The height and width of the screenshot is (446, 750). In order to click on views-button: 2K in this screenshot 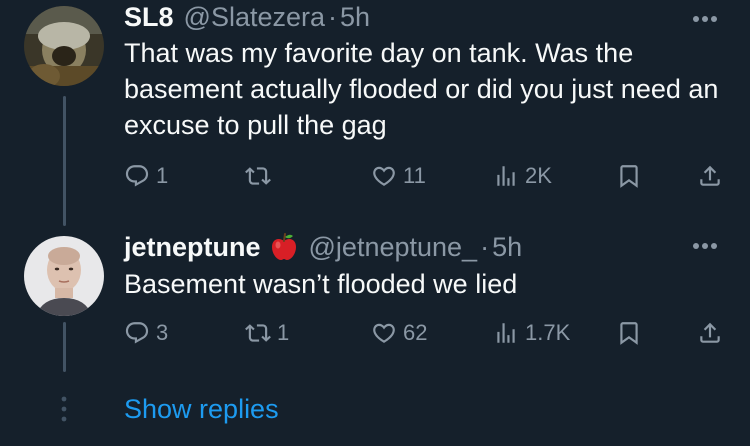, I will do `click(522, 176)`.